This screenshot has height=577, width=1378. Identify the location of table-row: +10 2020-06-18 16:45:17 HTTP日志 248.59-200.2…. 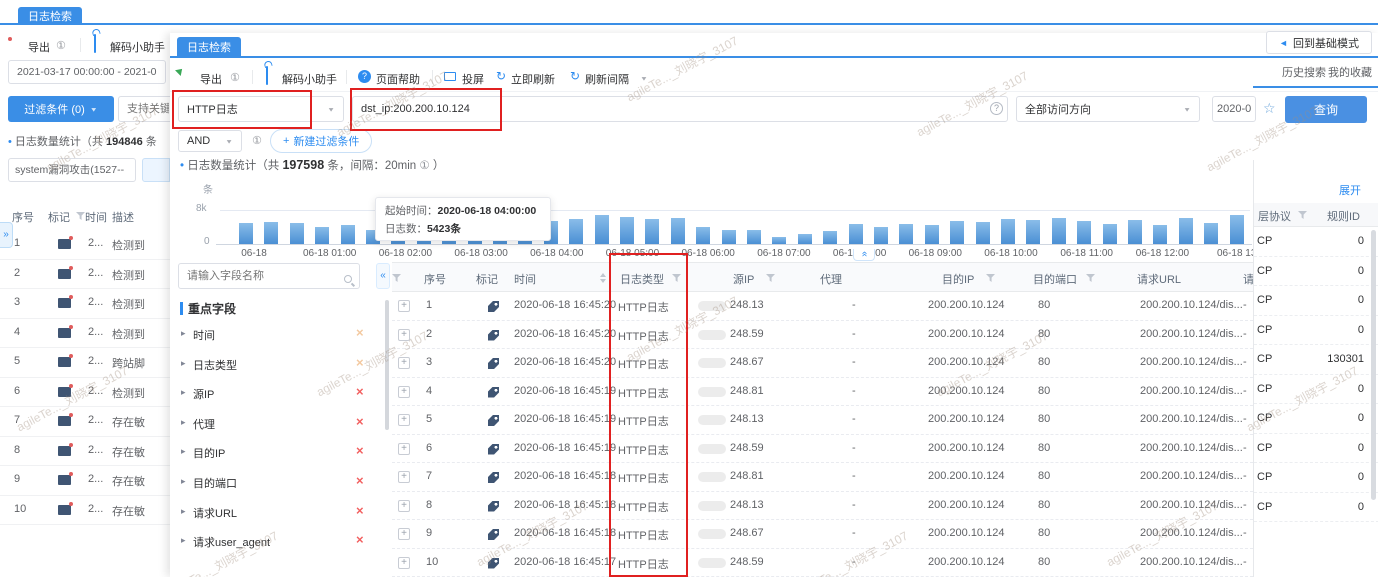
(822, 563).